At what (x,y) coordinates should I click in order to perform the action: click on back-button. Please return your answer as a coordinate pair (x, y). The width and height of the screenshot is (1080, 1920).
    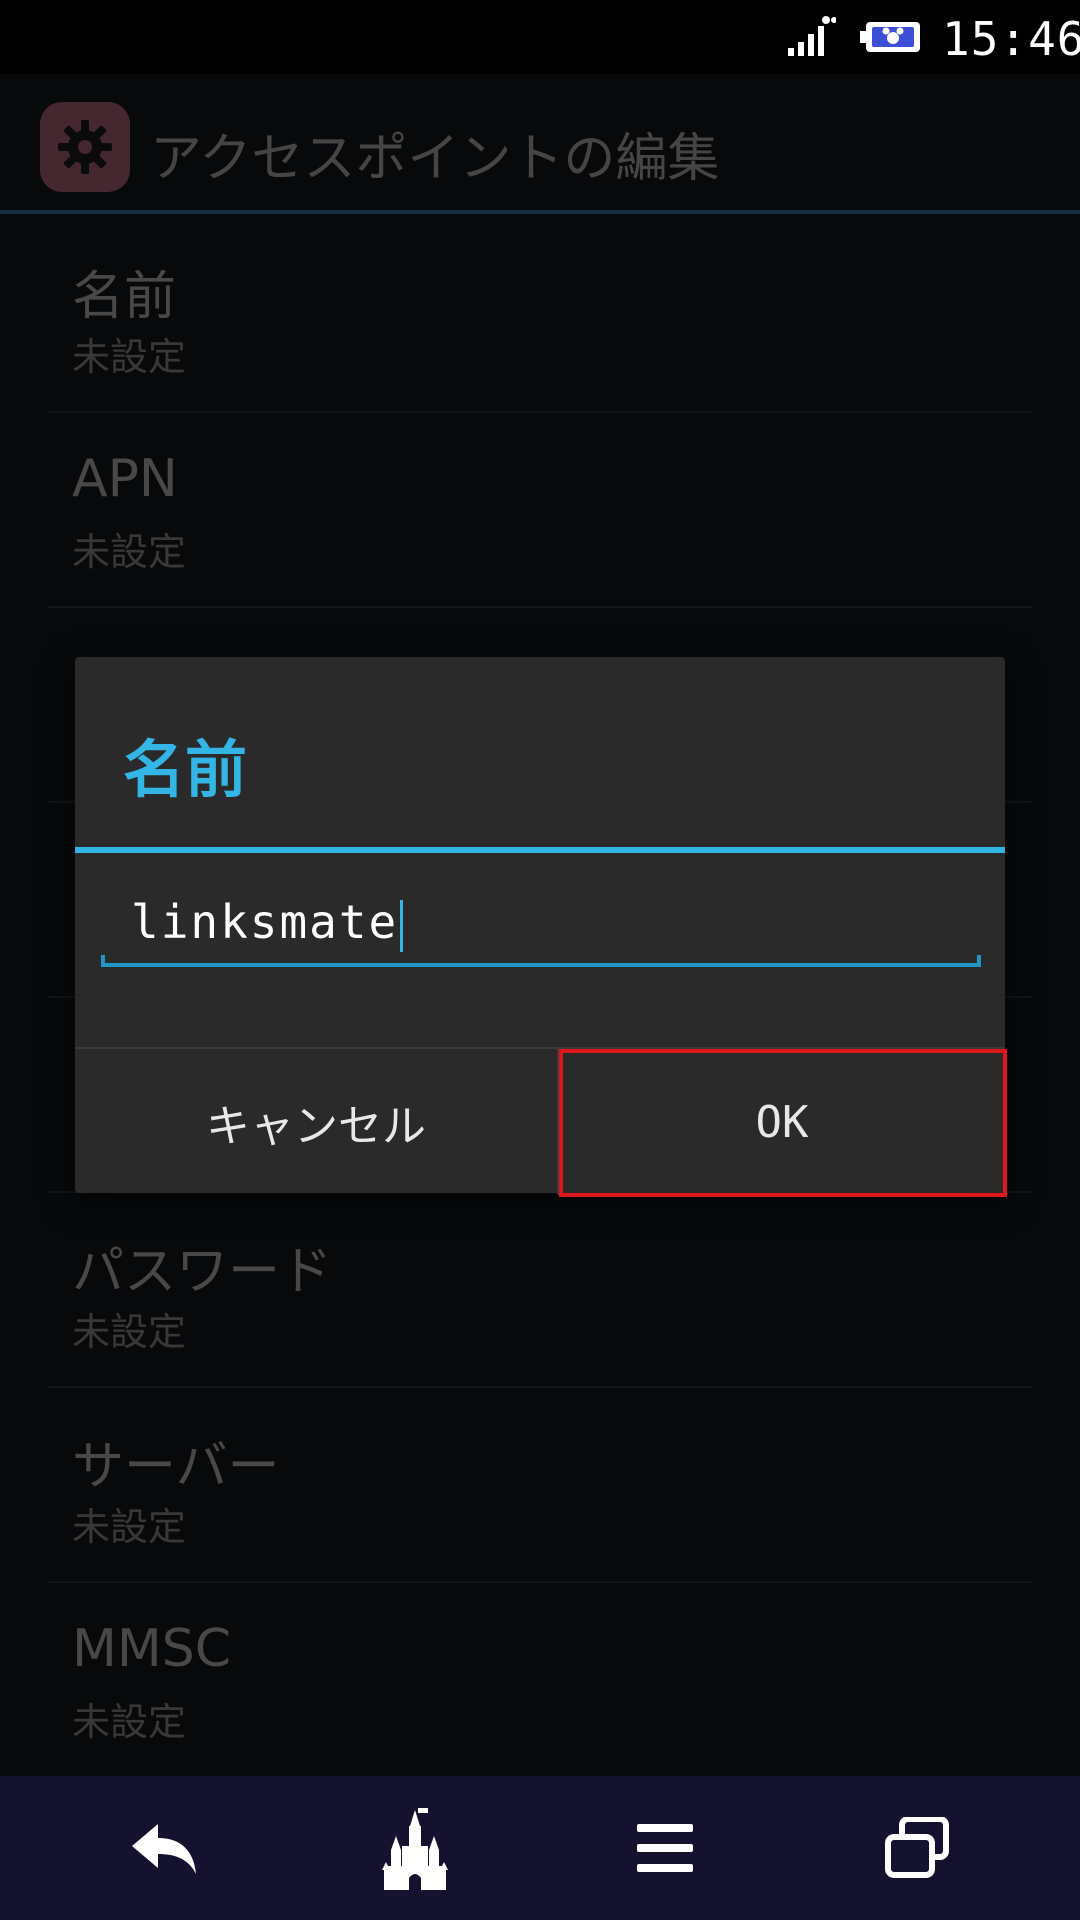
    Looking at the image, I should click on (165, 1848).